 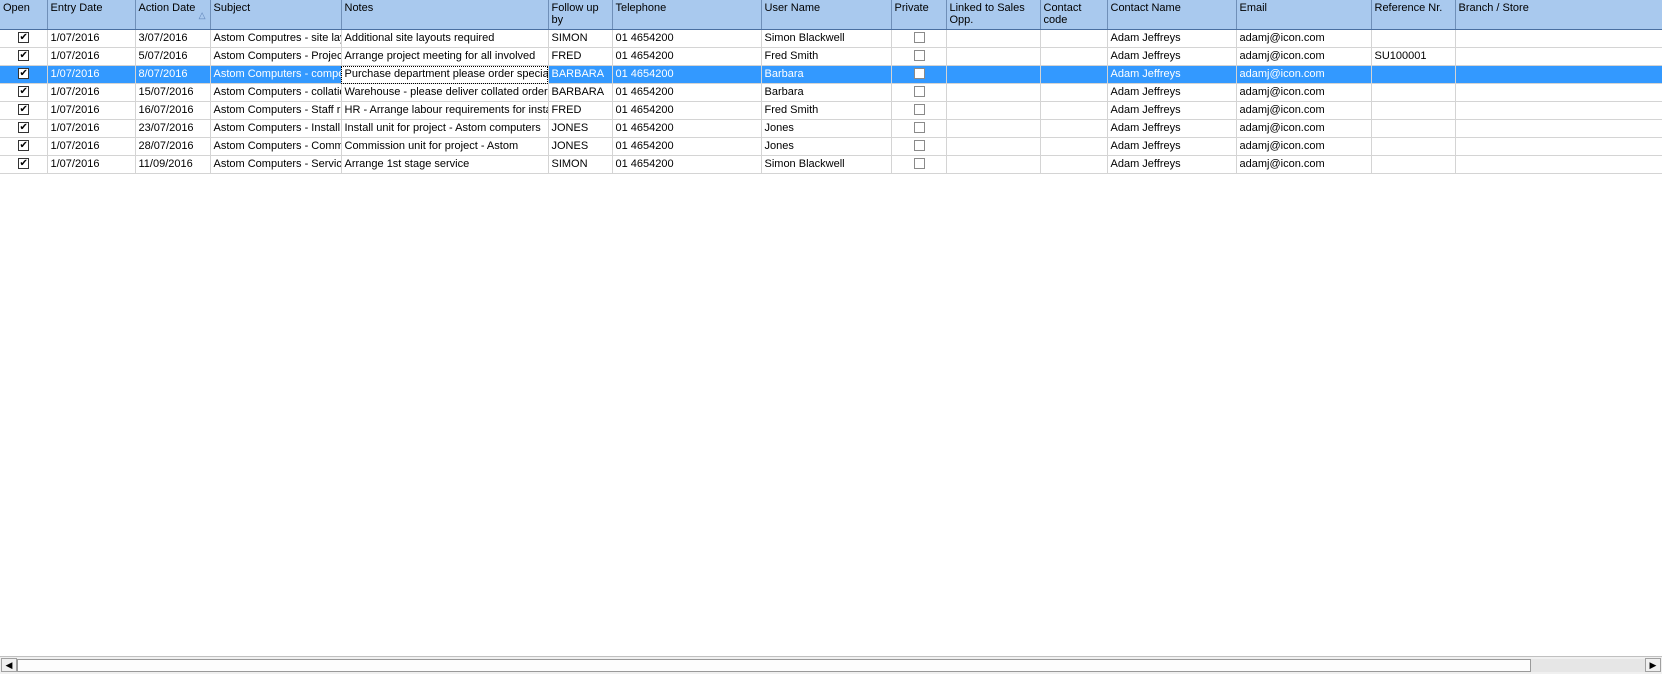 I want to click on col-header-open: Open, so click(x=24, y=15).